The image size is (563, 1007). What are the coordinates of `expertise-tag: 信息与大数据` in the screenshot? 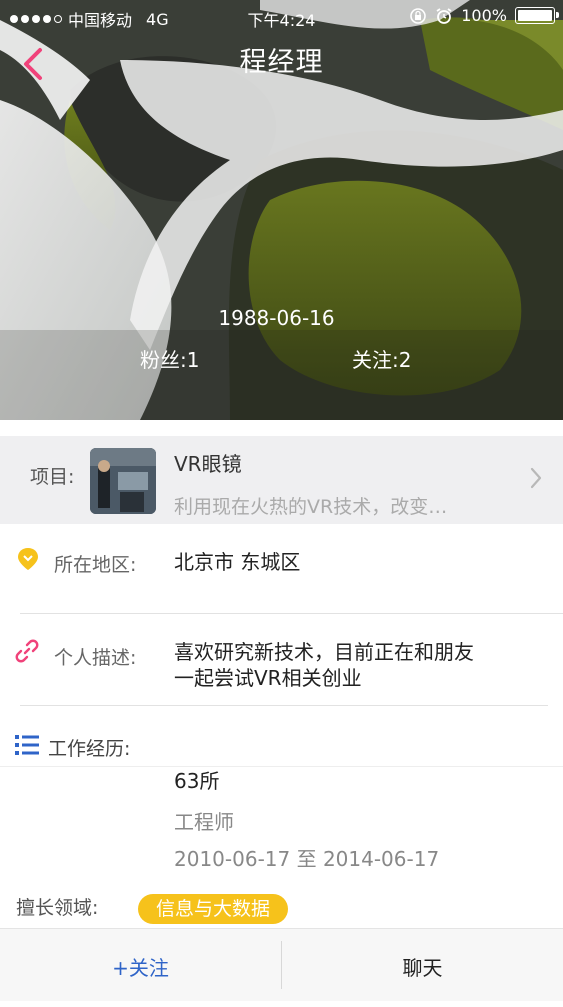 It's located at (213, 909).